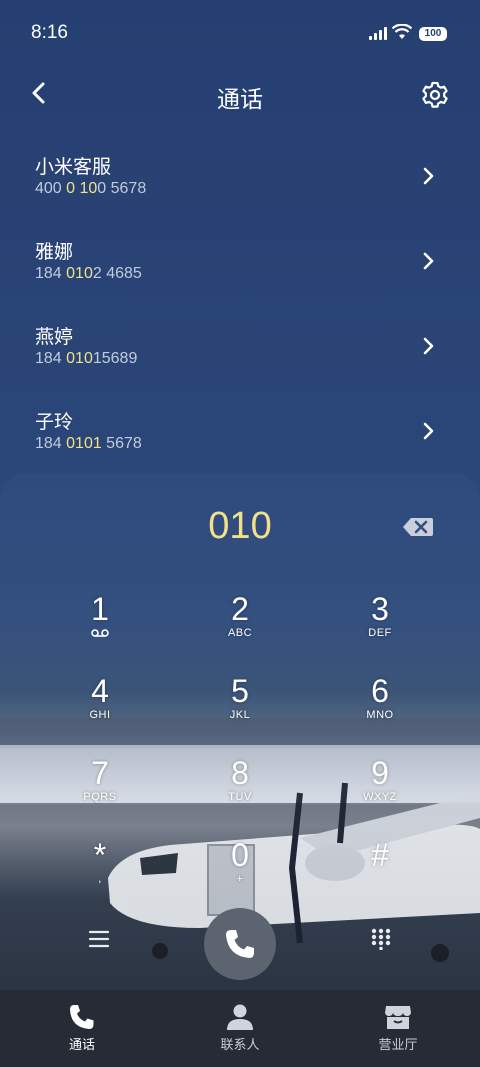  What do you see at coordinates (99, 939) in the screenshot?
I see `menu-icon` at bounding box center [99, 939].